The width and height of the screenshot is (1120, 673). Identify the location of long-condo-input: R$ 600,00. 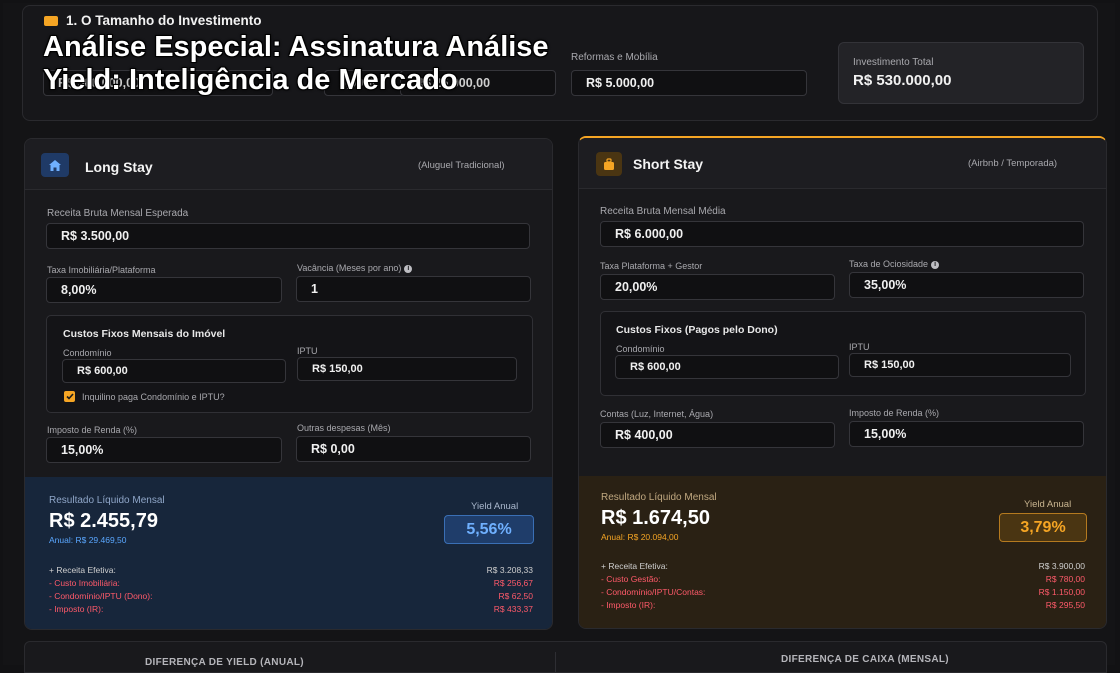
(174, 371).